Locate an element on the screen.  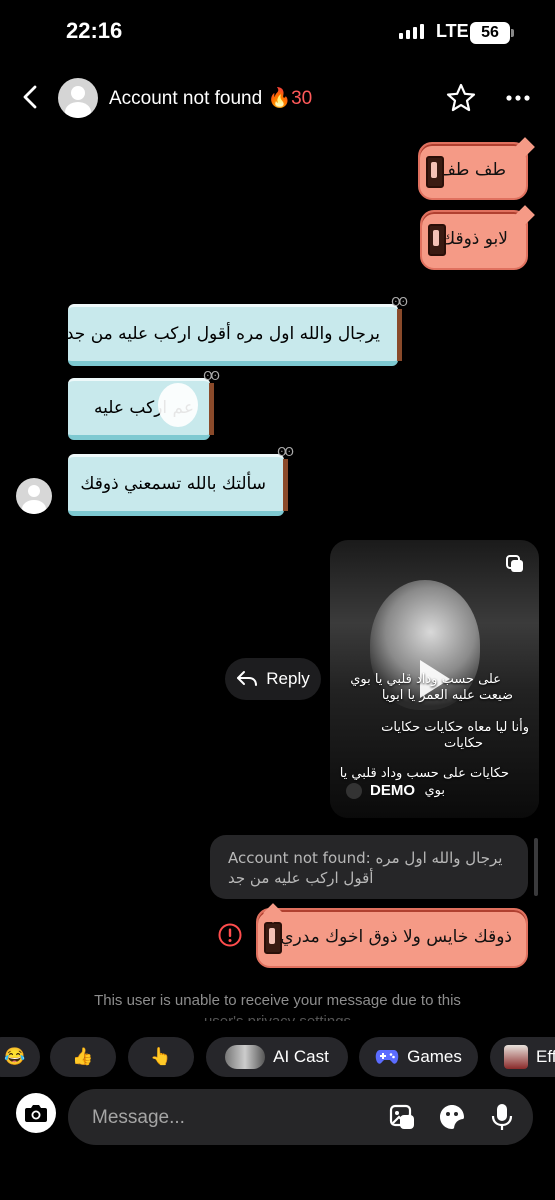
gallery-icon is located at coordinates (402, 1117).